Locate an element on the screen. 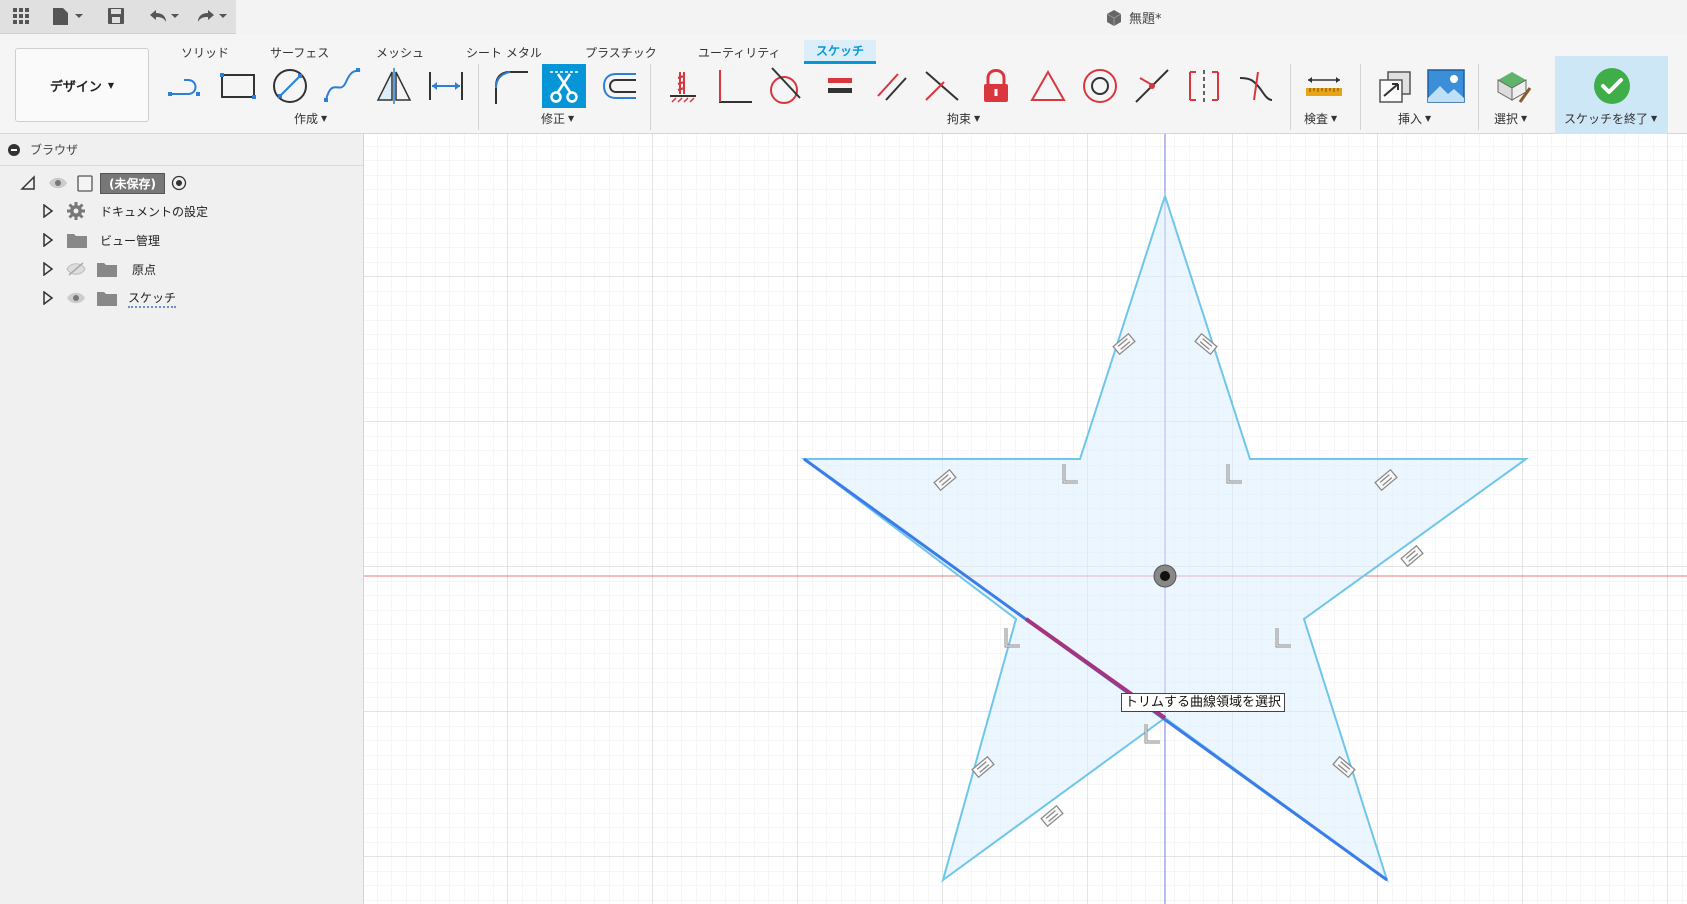 The height and width of the screenshot is (904, 1687). origin-point-center is located at coordinates (1165, 576).